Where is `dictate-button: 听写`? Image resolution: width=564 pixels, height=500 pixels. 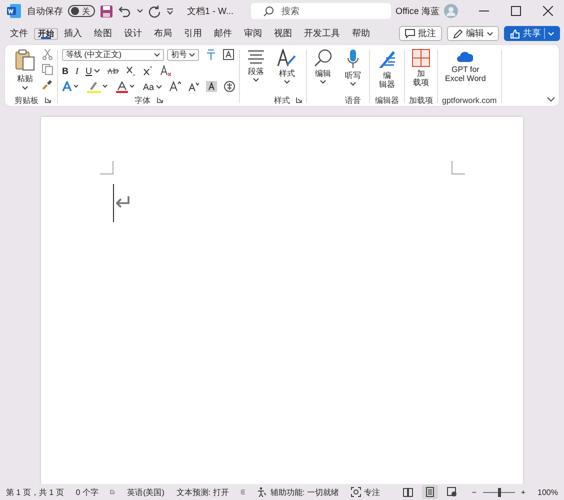 dictate-button: 听写 is located at coordinates (353, 67).